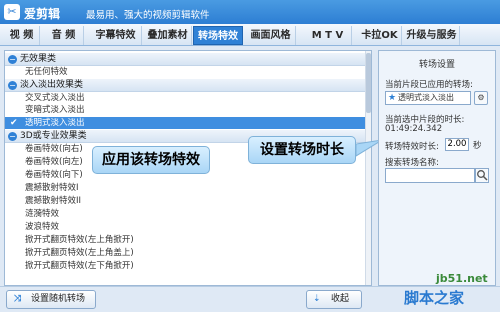  Describe the element at coordinates (328, 35) in the screenshot. I see `tab-mtv: M T V` at that location.